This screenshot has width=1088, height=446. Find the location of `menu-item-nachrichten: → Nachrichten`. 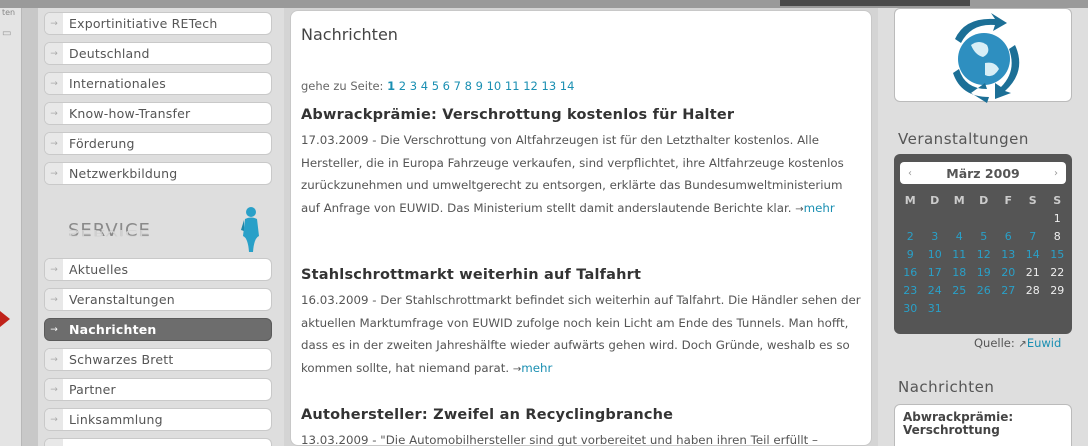

menu-item-nachrichten: → Nachrichten is located at coordinates (158, 329).